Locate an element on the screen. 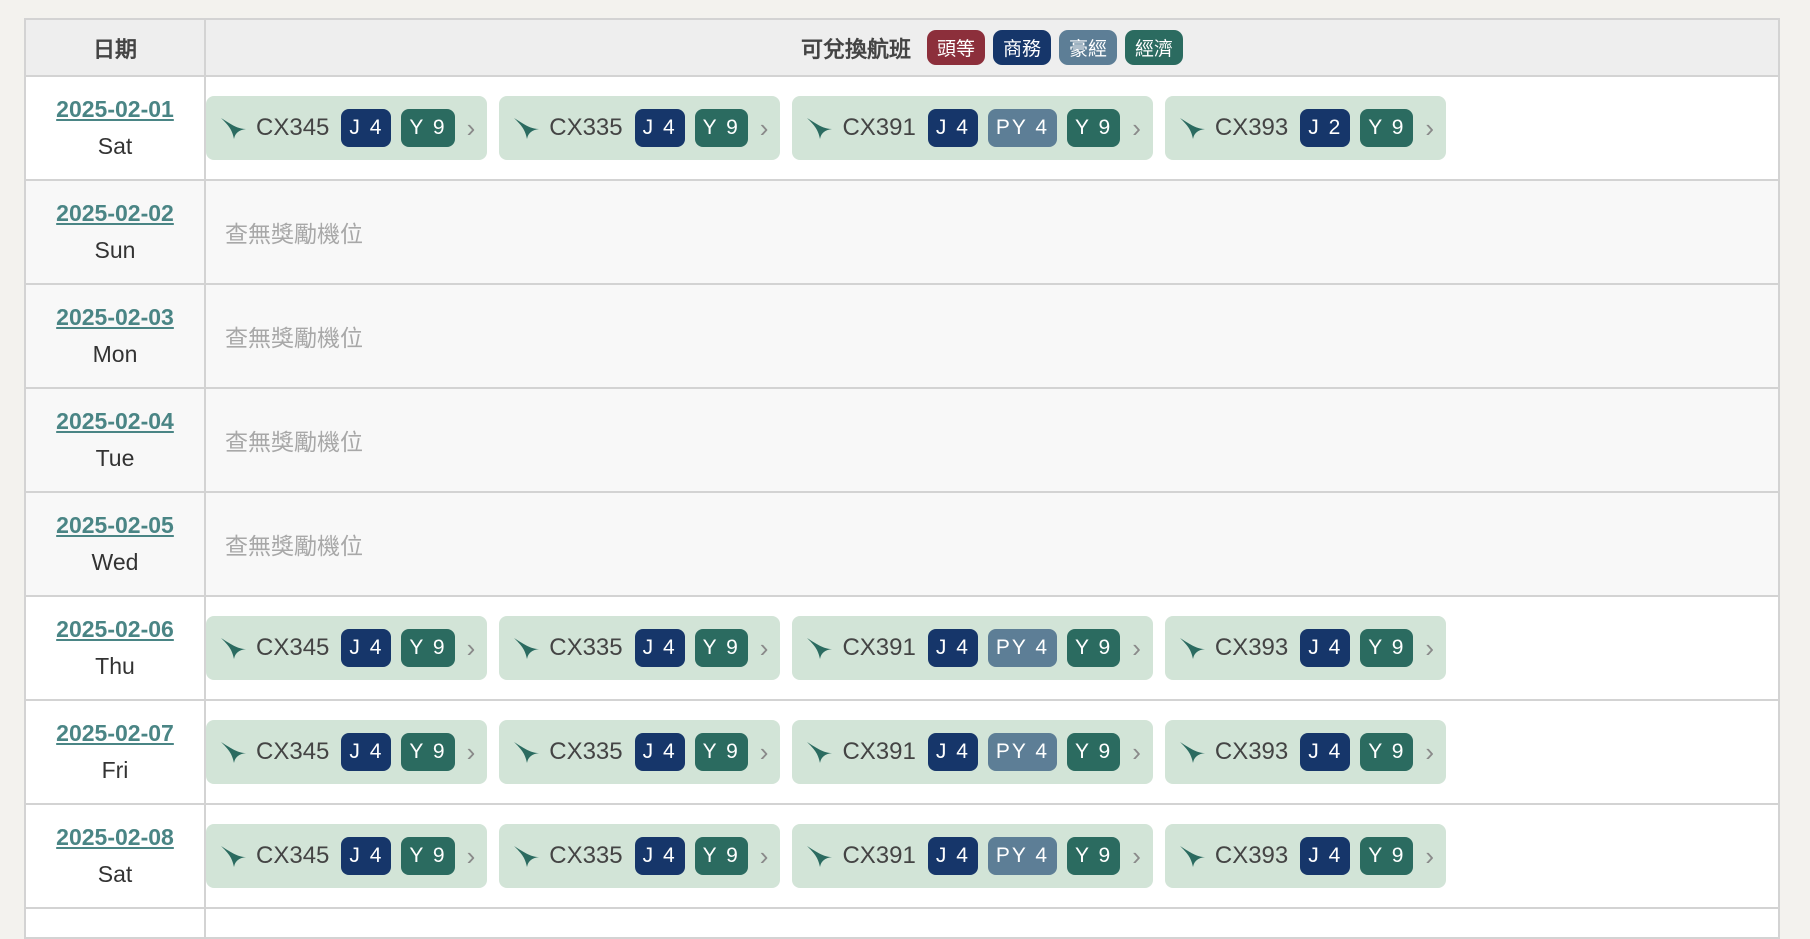 The image size is (1810, 939). date-link: 2025-02-06 is located at coordinates (115, 629).